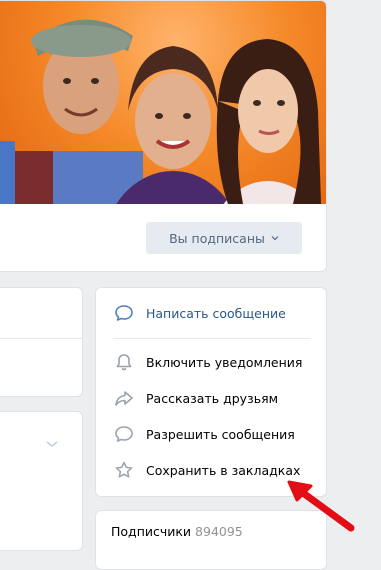 The height and width of the screenshot is (570, 381). What do you see at coordinates (41, 481) in the screenshot?
I see `left-section-card` at bounding box center [41, 481].